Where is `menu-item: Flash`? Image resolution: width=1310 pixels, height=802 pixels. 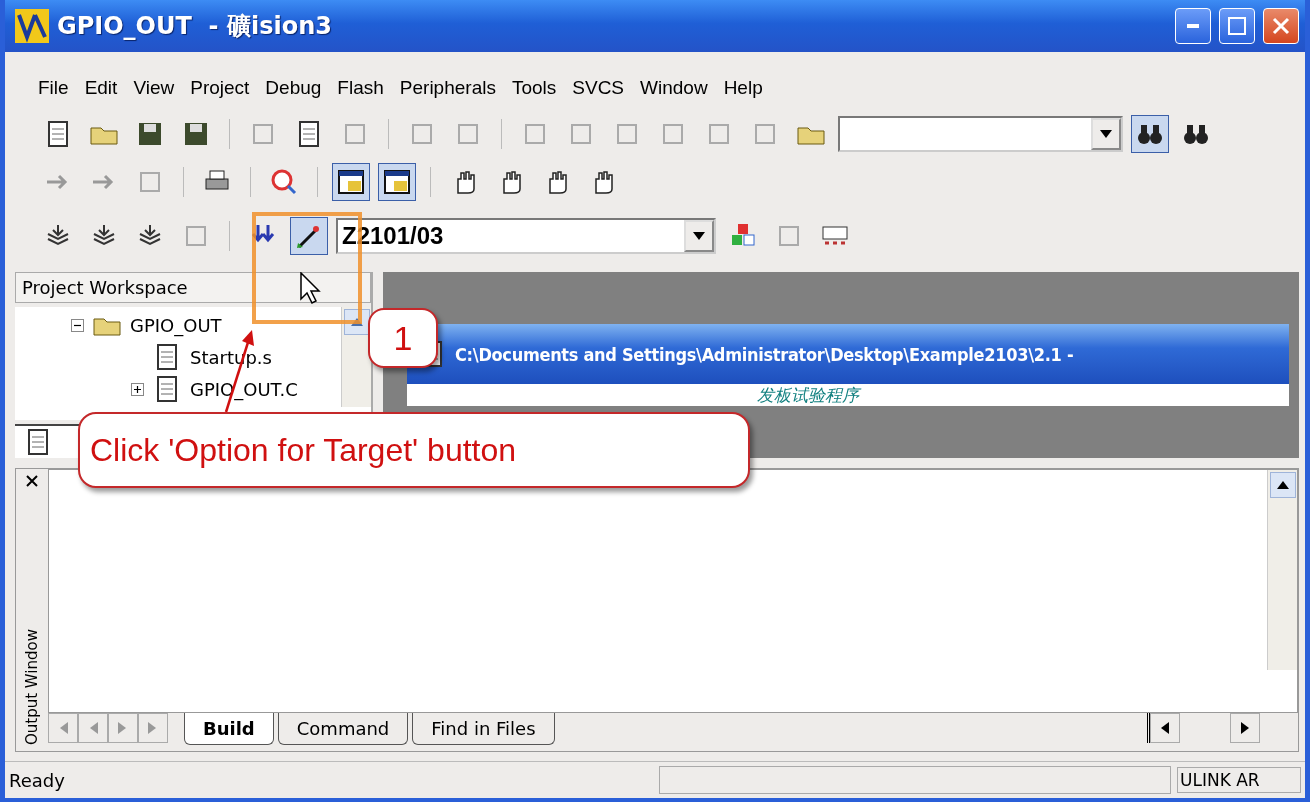
menu-item: Flash is located at coordinates (360, 88).